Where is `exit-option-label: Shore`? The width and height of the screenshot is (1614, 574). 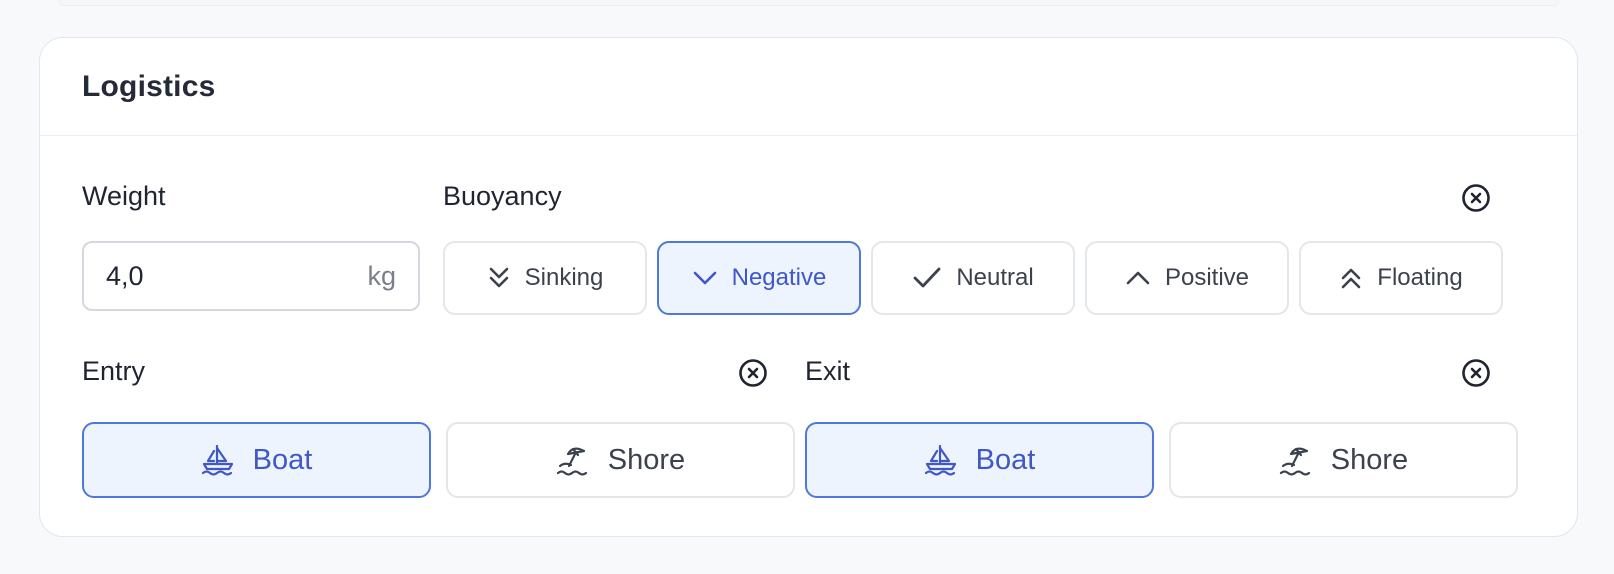 exit-option-label: Shore is located at coordinates (1369, 459).